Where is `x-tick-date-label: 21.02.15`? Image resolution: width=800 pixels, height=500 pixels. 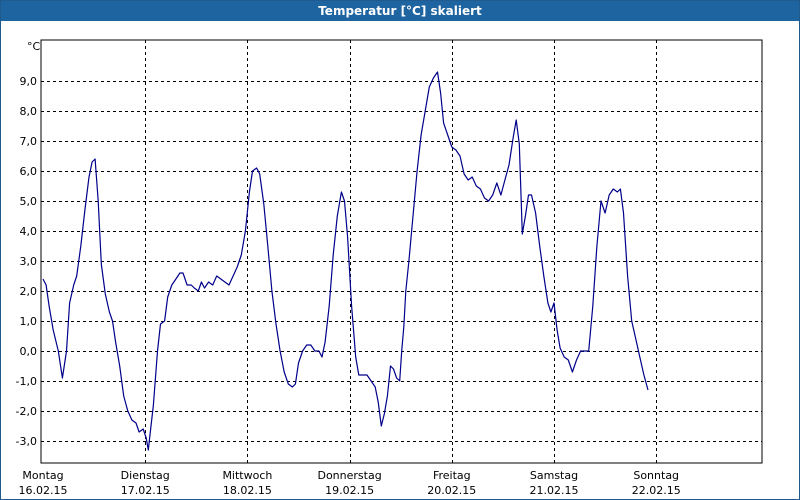
x-tick-date-label: 21.02.15 is located at coordinates (554, 490).